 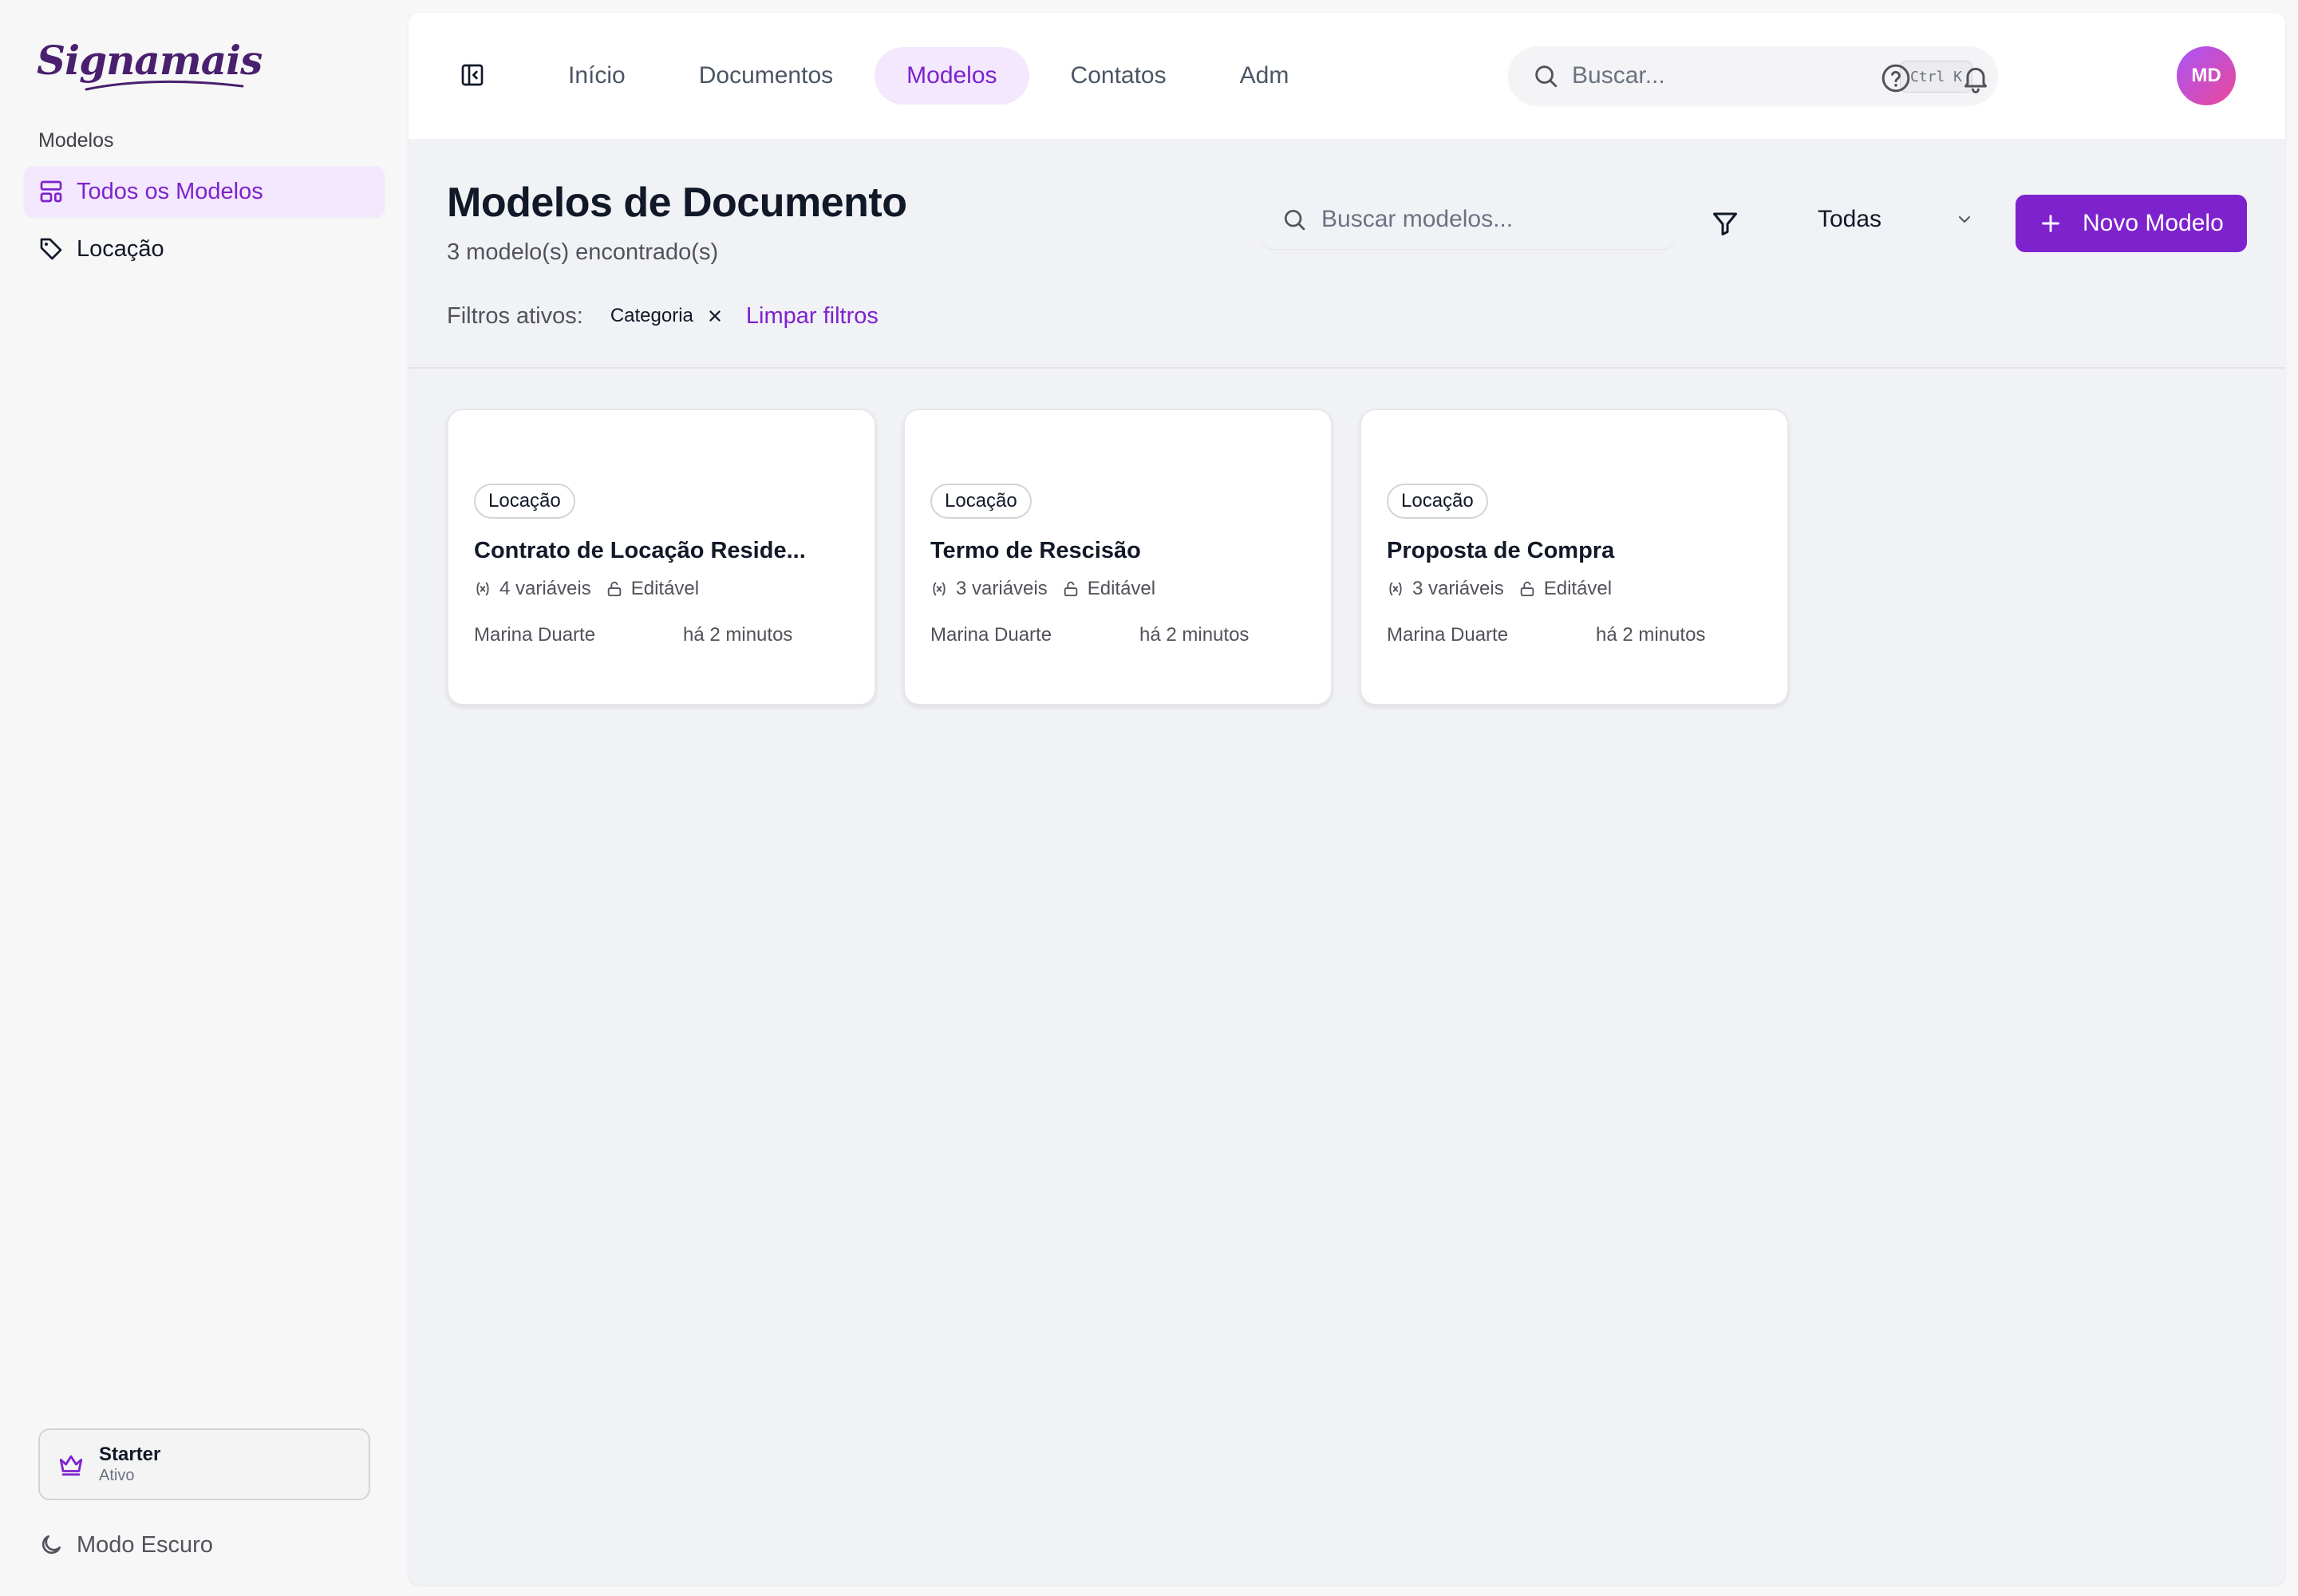 I want to click on sidebar-section-title: Modelos, so click(x=76, y=140).